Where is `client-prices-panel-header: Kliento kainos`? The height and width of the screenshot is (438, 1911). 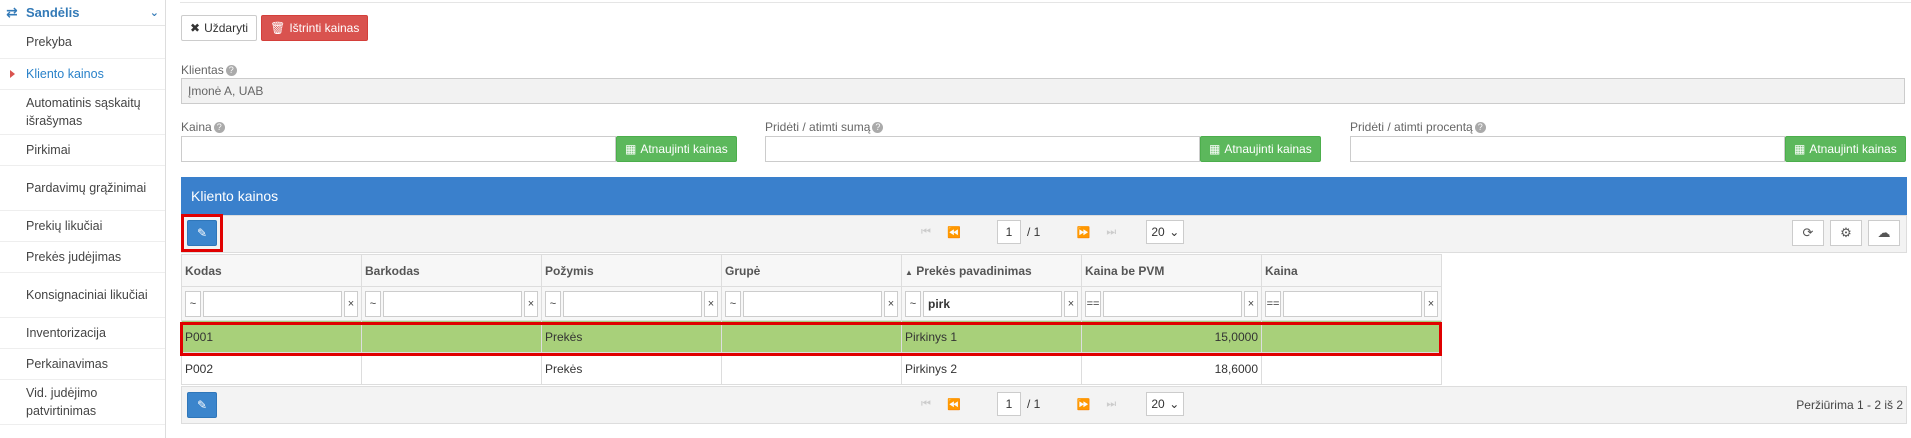
client-prices-panel-header: Kliento kainos is located at coordinates (1044, 196).